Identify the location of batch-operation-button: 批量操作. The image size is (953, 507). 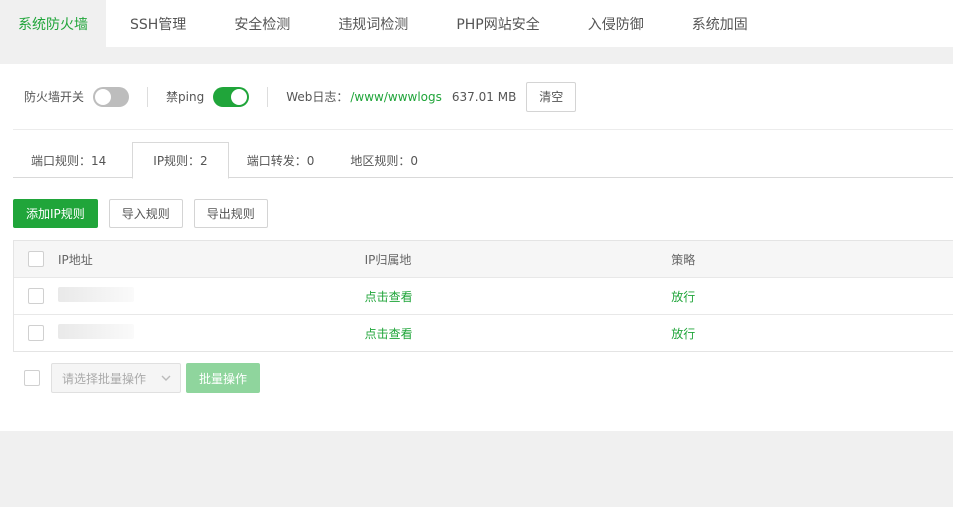
(223, 378).